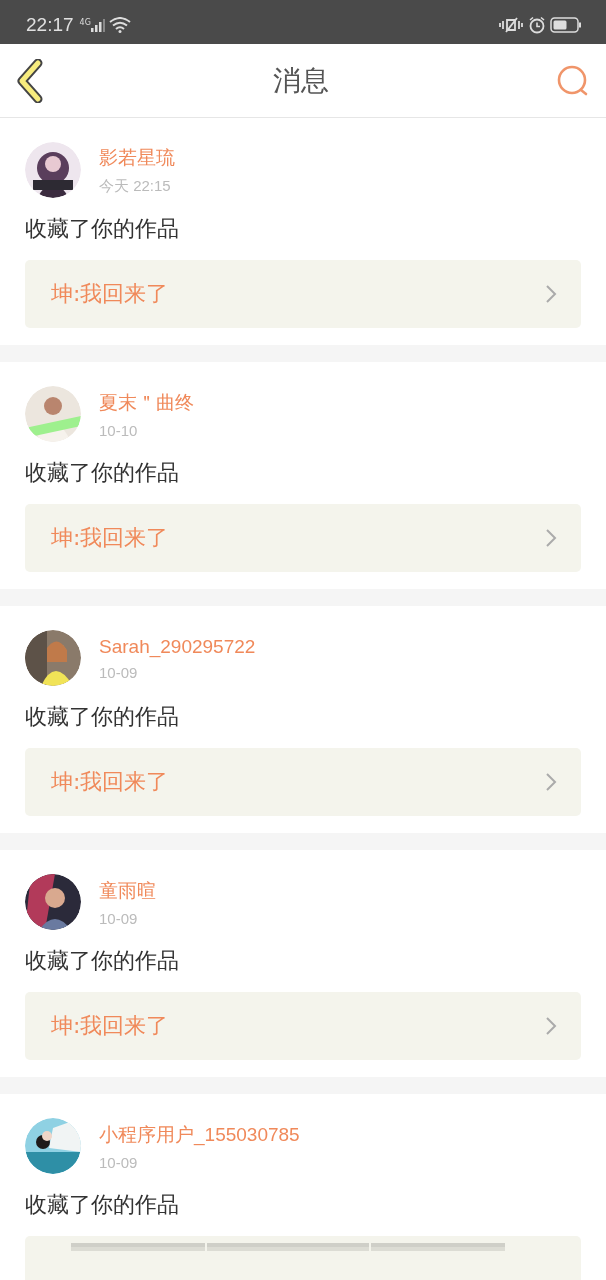  What do you see at coordinates (301, 80) in the screenshot?
I see `page-title: 消息` at bounding box center [301, 80].